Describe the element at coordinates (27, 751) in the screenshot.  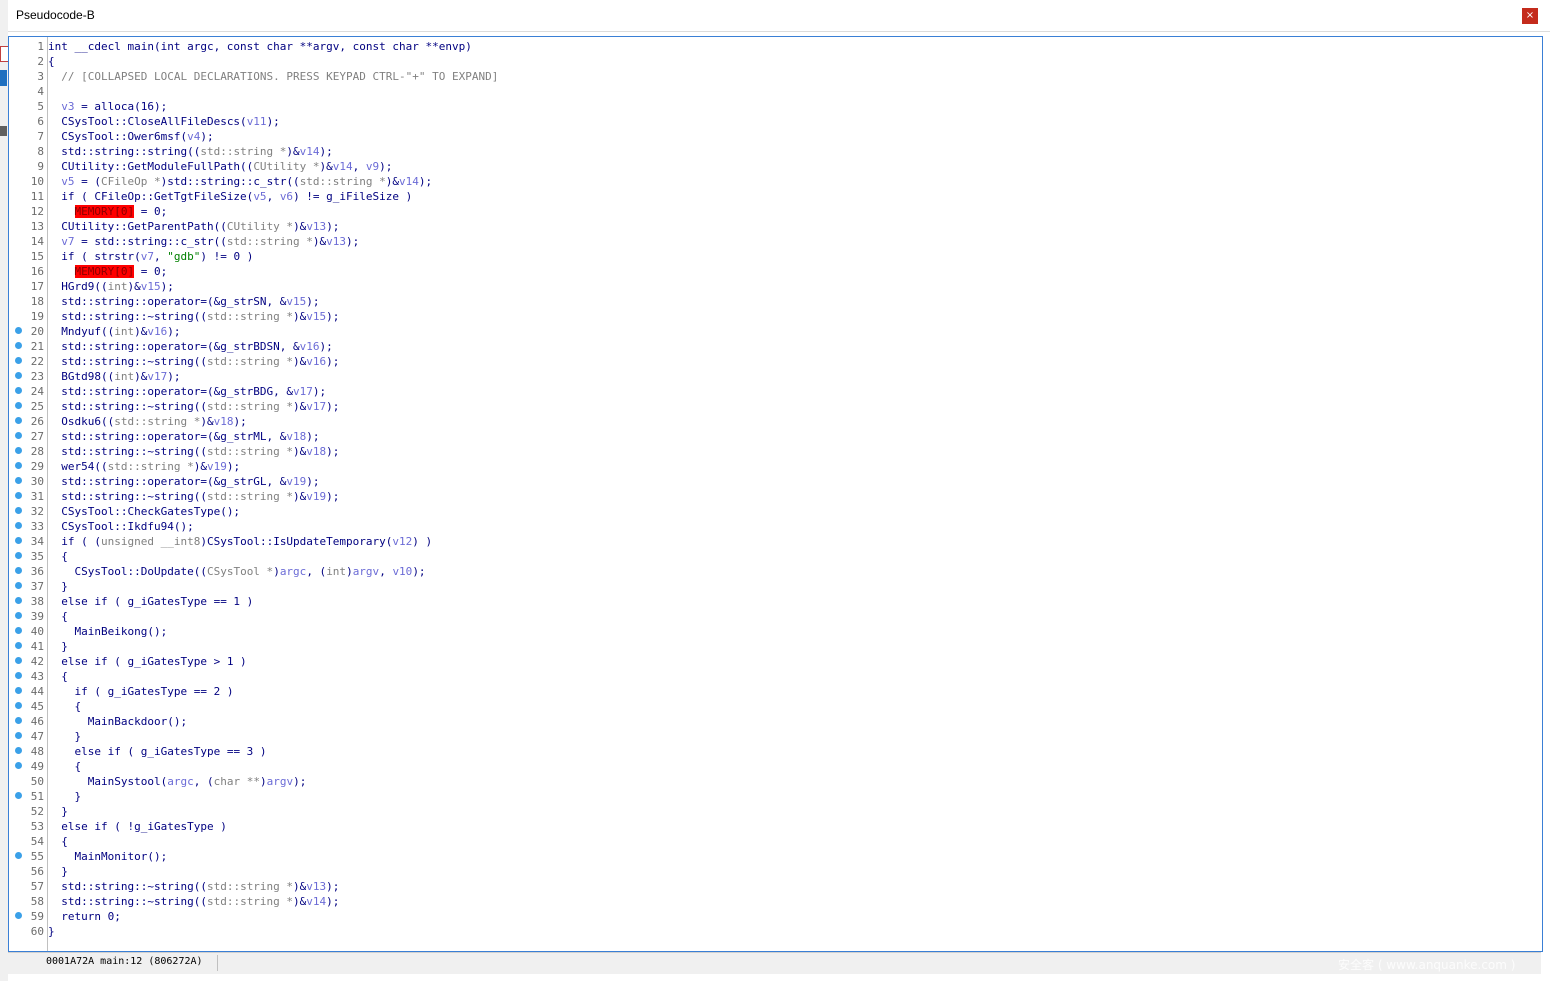
I see `gutter-line: 48` at that location.